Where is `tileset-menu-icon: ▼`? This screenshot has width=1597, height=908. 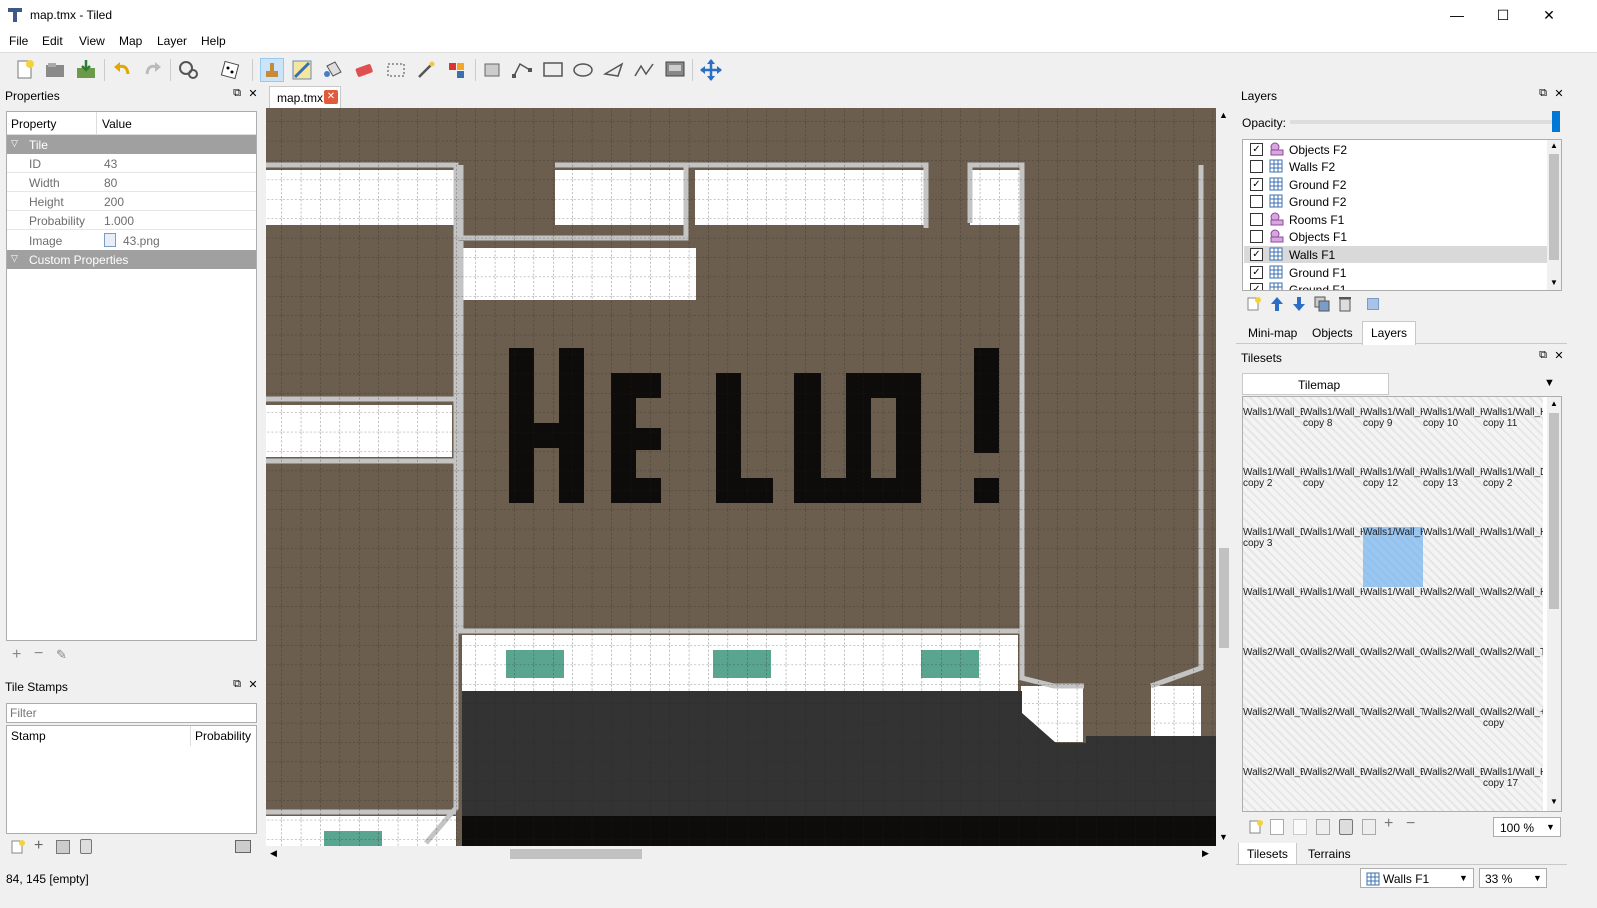 tileset-menu-icon: ▼ is located at coordinates (1549, 383).